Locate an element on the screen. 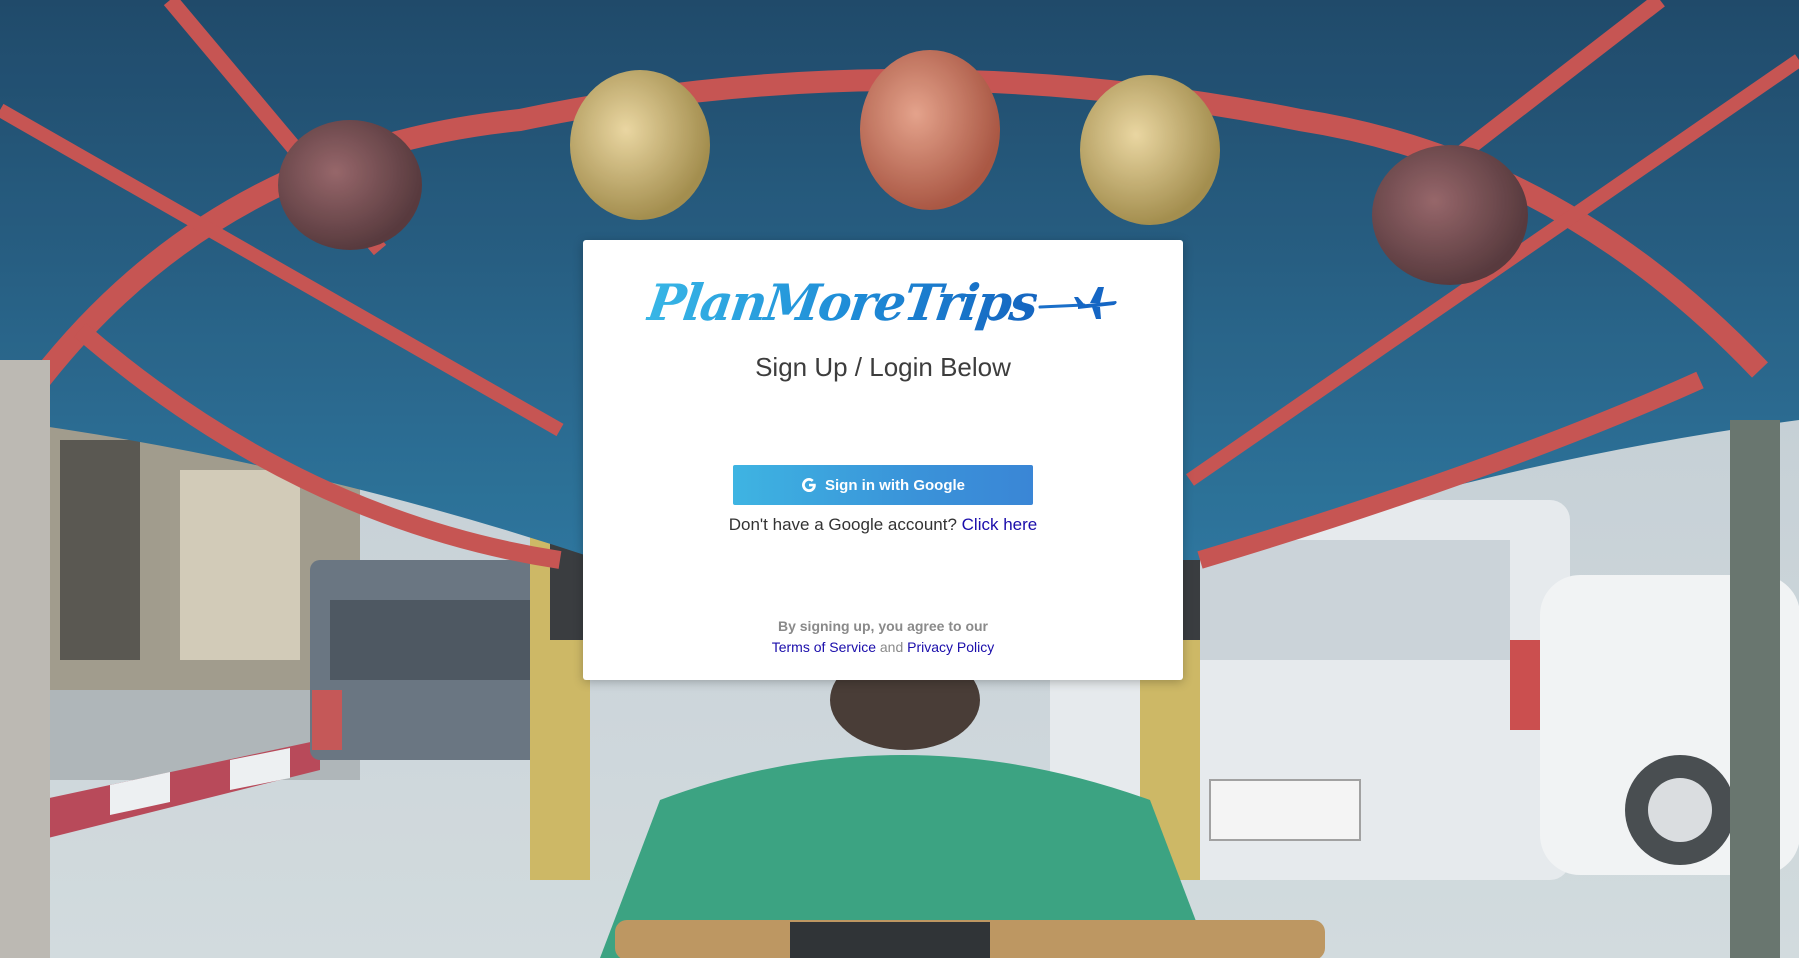  google-sign-in-button: Sign in with Google is located at coordinates (883, 485).